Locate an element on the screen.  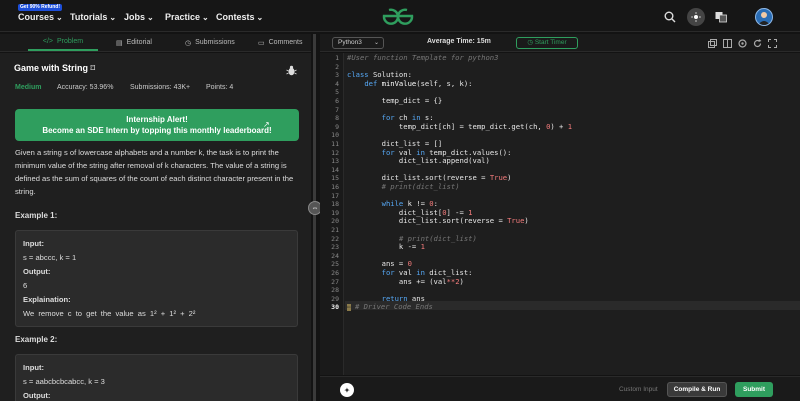
line-number: 21 is located at coordinates (335, 230).